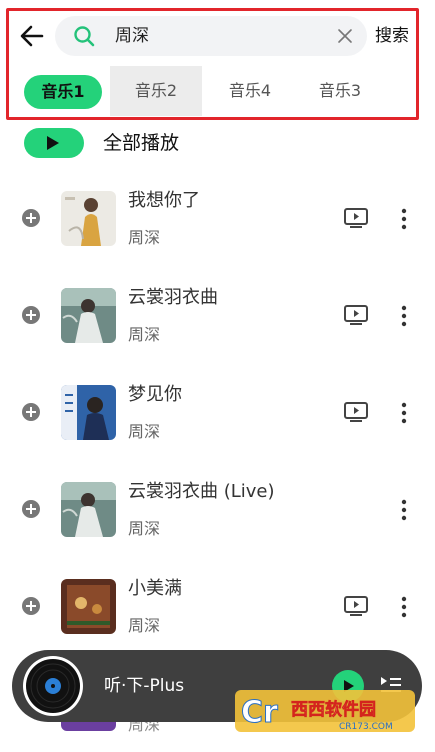 The width and height of the screenshot is (435, 752). Describe the element at coordinates (53, 686) in the screenshot. I see `vinyl-disc-icon` at that location.